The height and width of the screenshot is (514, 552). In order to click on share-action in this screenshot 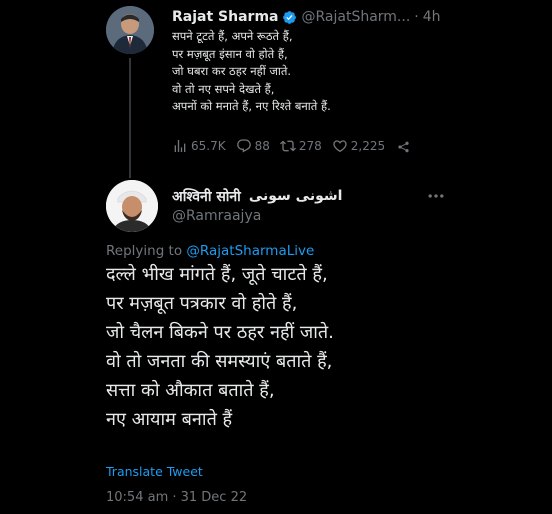, I will do `click(403, 146)`.